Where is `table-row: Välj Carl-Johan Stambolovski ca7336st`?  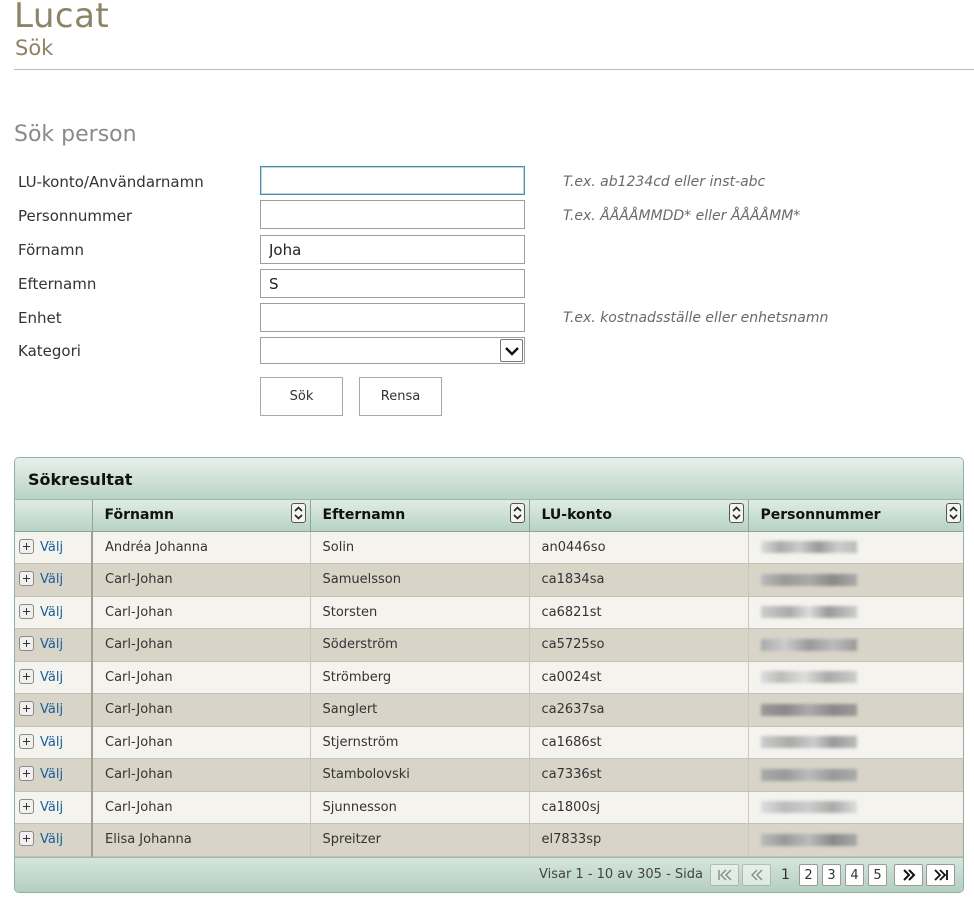 table-row: Välj Carl-Johan Stambolovski ca7336st is located at coordinates (489, 775).